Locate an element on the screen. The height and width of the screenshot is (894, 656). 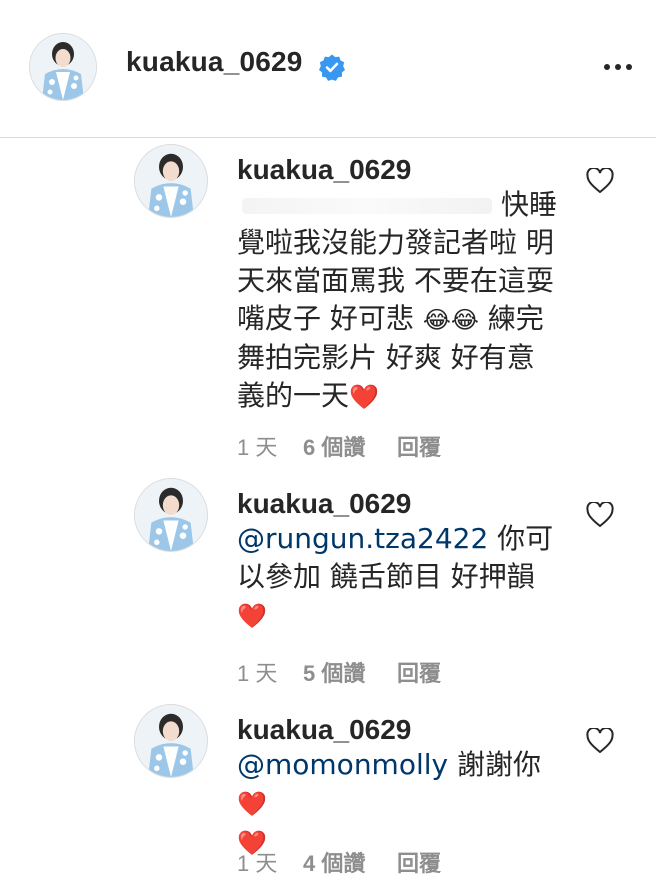
comment-line: @momonmolly 謝謝你 ❤️ is located at coordinates (397, 784).